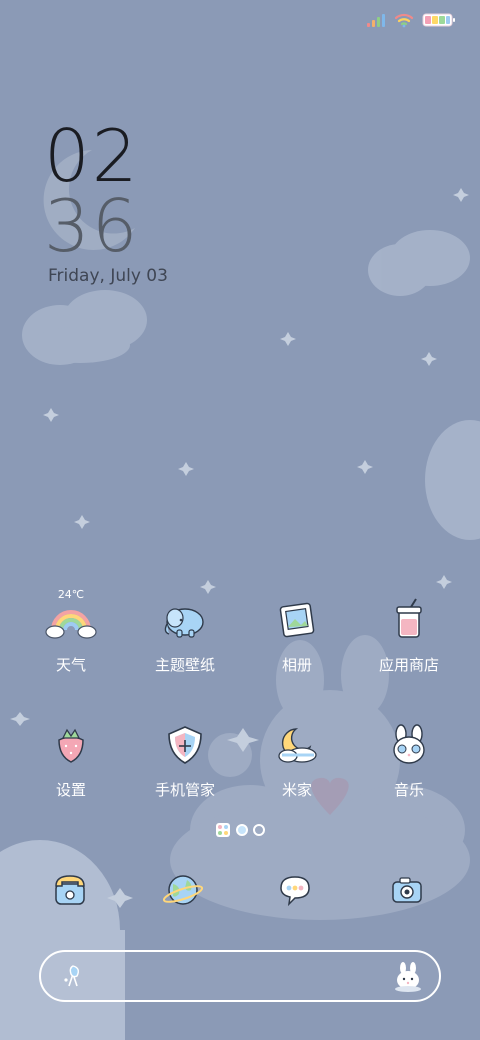 Image resolution: width=480 pixels, height=1040 pixels. Describe the element at coordinates (404, 20) in the screenshot. I see `wifi-icon` at that location.